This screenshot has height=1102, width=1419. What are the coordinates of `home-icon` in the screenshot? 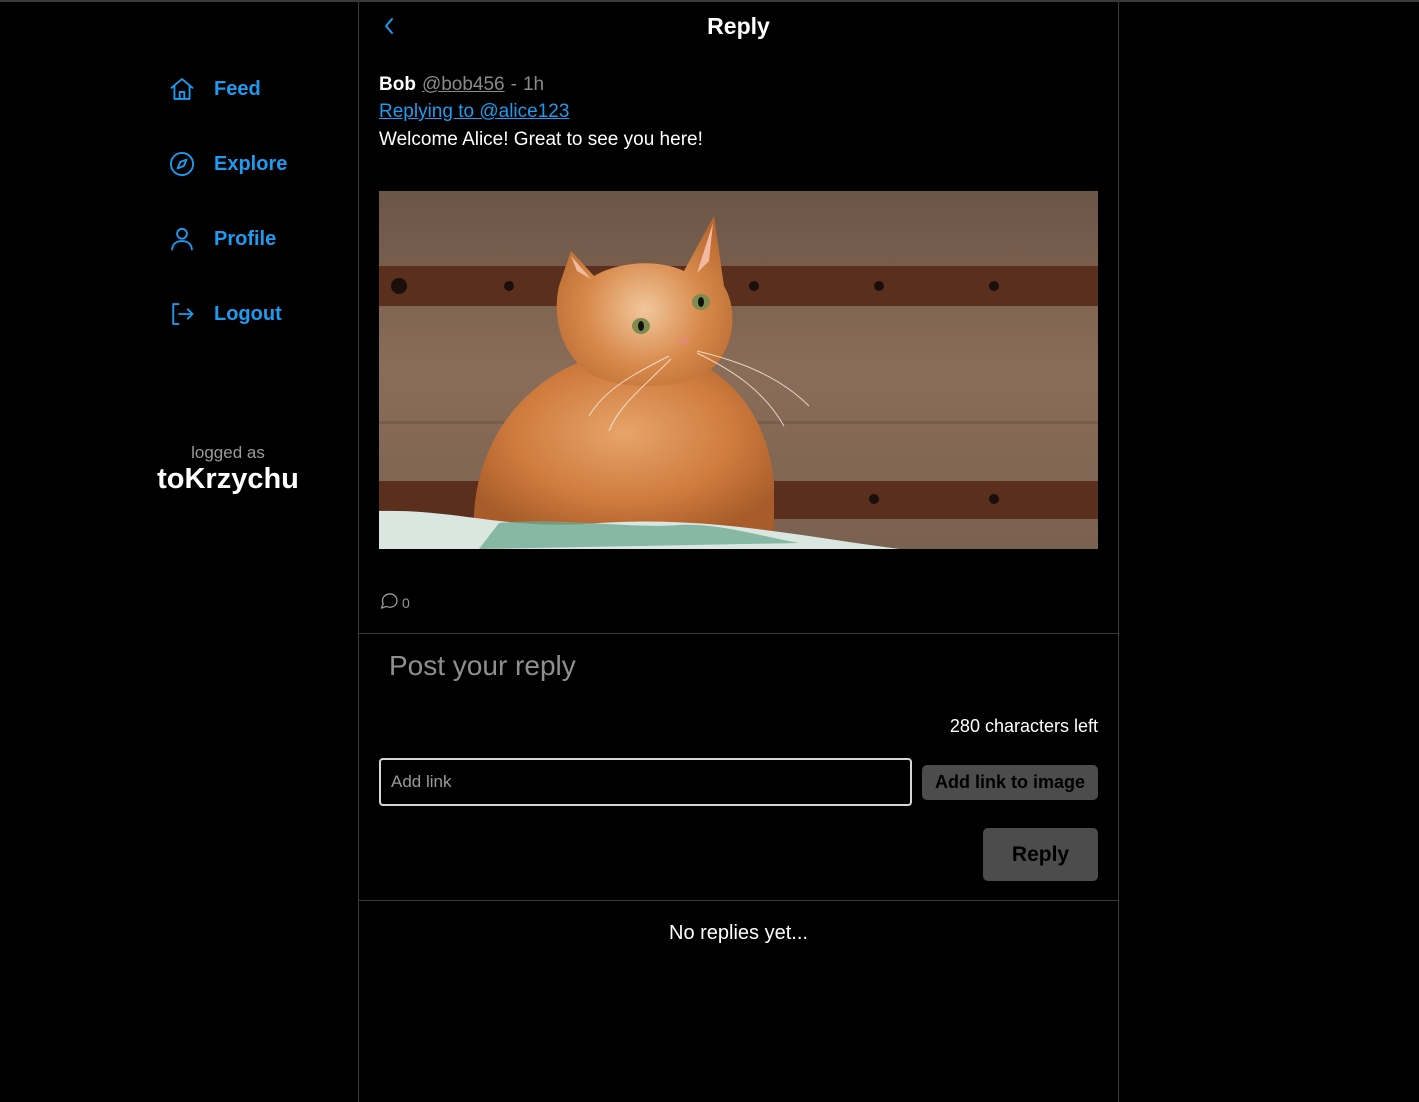 It's located at (182, 89).